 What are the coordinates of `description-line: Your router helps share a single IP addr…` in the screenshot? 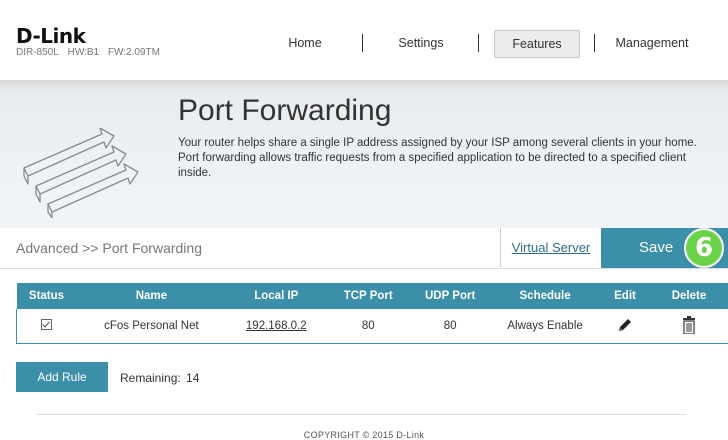 It's located at (438, 143).